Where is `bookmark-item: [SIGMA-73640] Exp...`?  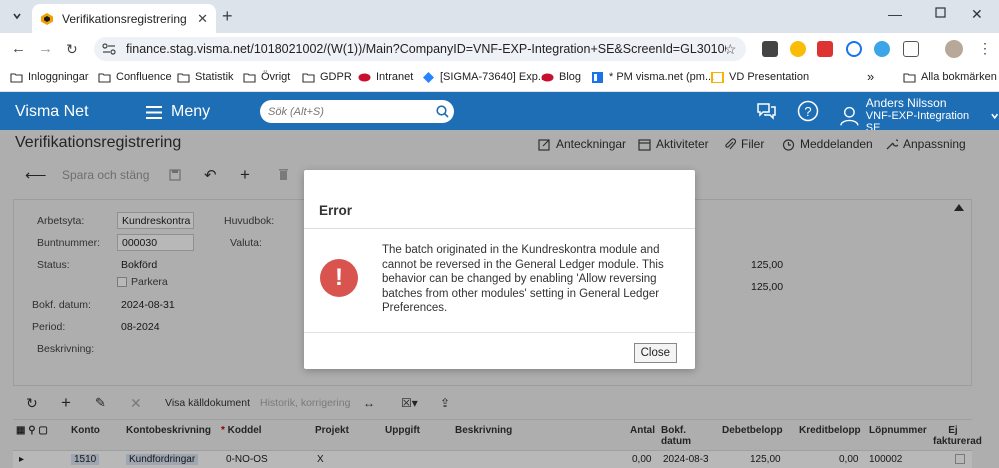
bookmark-item: [SIGMA-73640] Exp... is located at coordinates (484, 77).